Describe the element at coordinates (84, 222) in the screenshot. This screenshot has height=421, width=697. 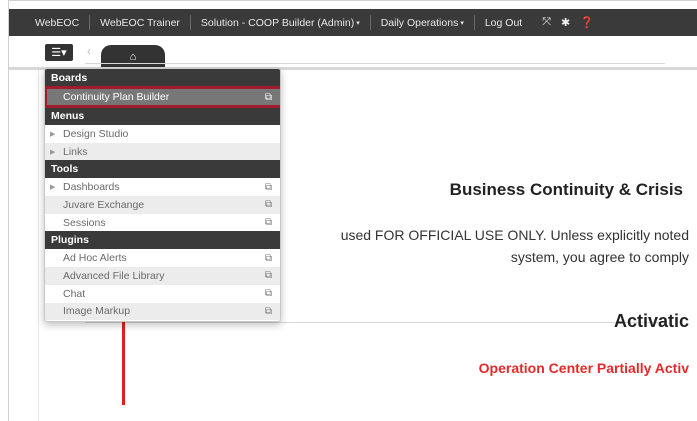
I see `menu-item-label: Sessions` at that location.